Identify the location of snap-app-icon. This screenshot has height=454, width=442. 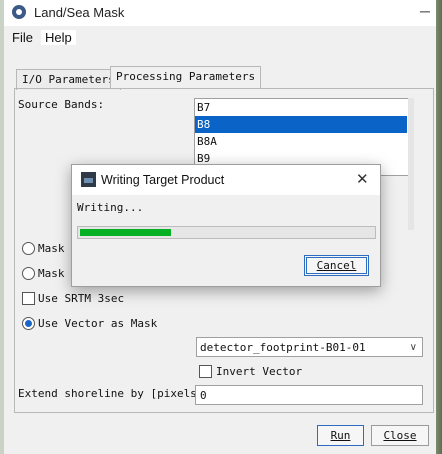
(88, 179).